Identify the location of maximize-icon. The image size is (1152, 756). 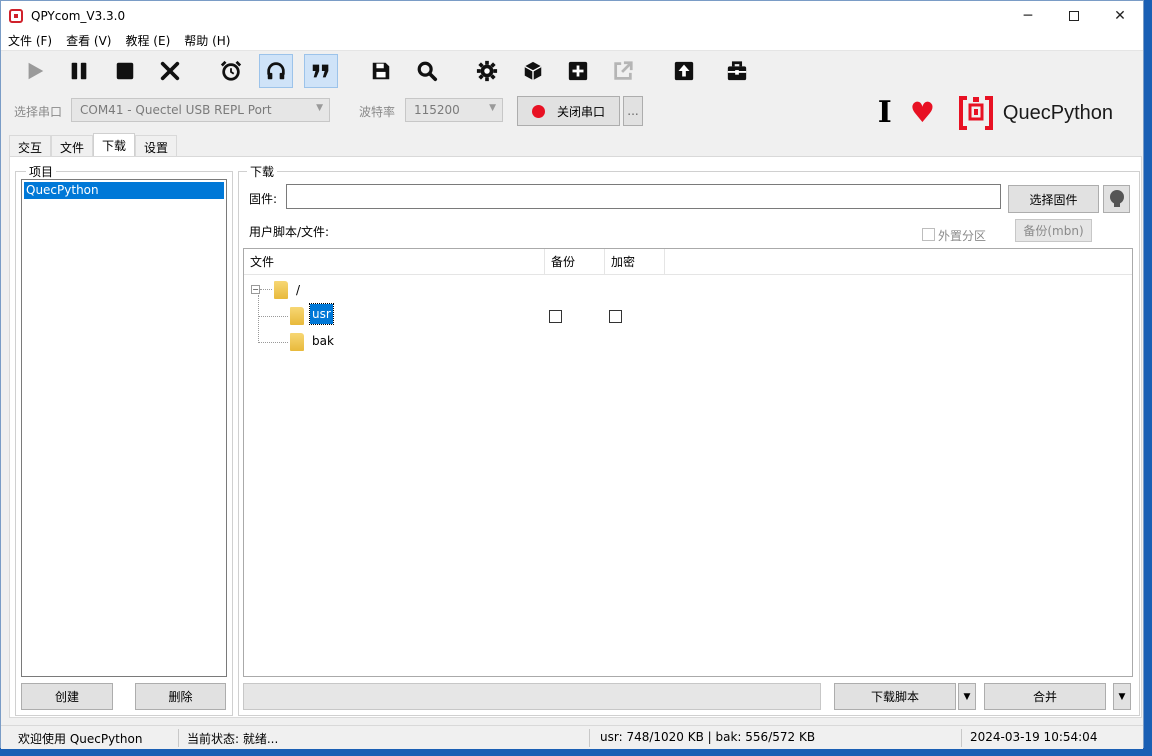
(1074, 16).